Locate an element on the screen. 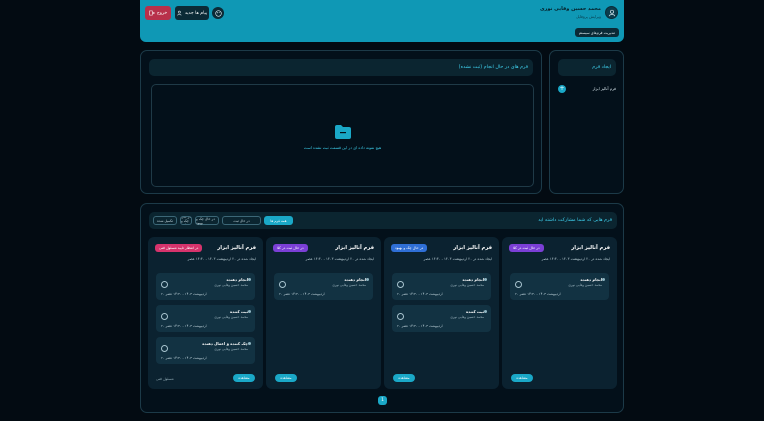  sidebar-item-tool-analysis: فرم آنالیز ابزار + is located at coordinates (587, 89).